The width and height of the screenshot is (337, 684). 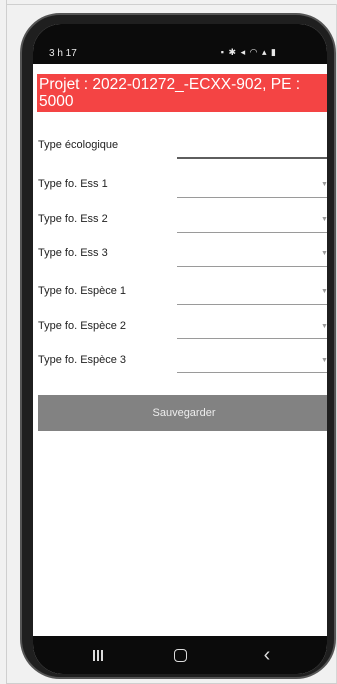 I want to click on home-icon, so click(x=180, y=655).